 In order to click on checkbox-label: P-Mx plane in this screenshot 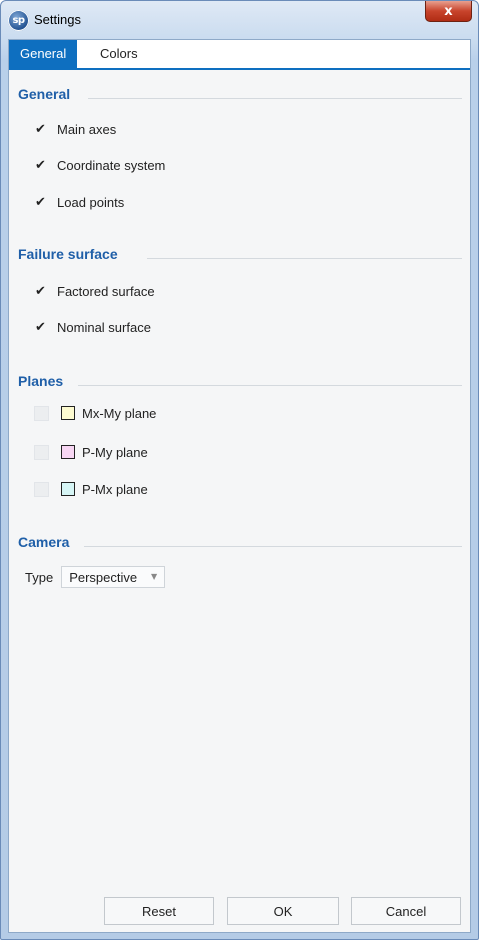, I will do `click(115, 489)`.